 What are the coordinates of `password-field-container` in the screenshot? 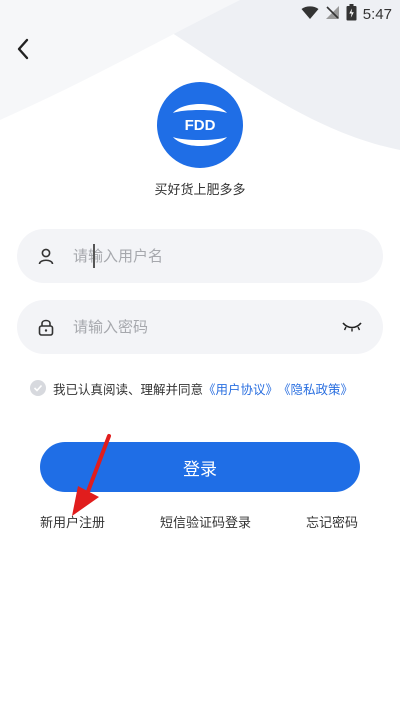 It's located at (200, 327).